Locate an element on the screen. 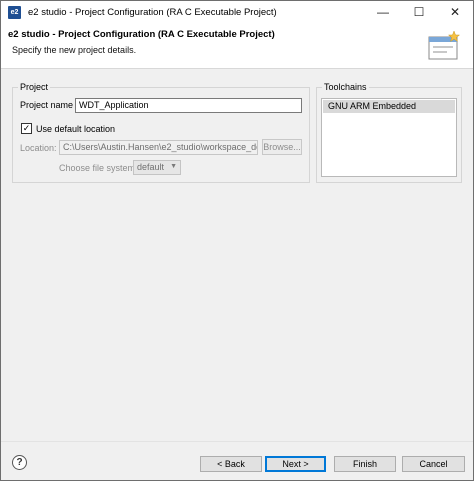 Image resolution: width=474 pixels, height=481 pixels. file-system-label: Choose file system: is located at coordinates (98, 168).